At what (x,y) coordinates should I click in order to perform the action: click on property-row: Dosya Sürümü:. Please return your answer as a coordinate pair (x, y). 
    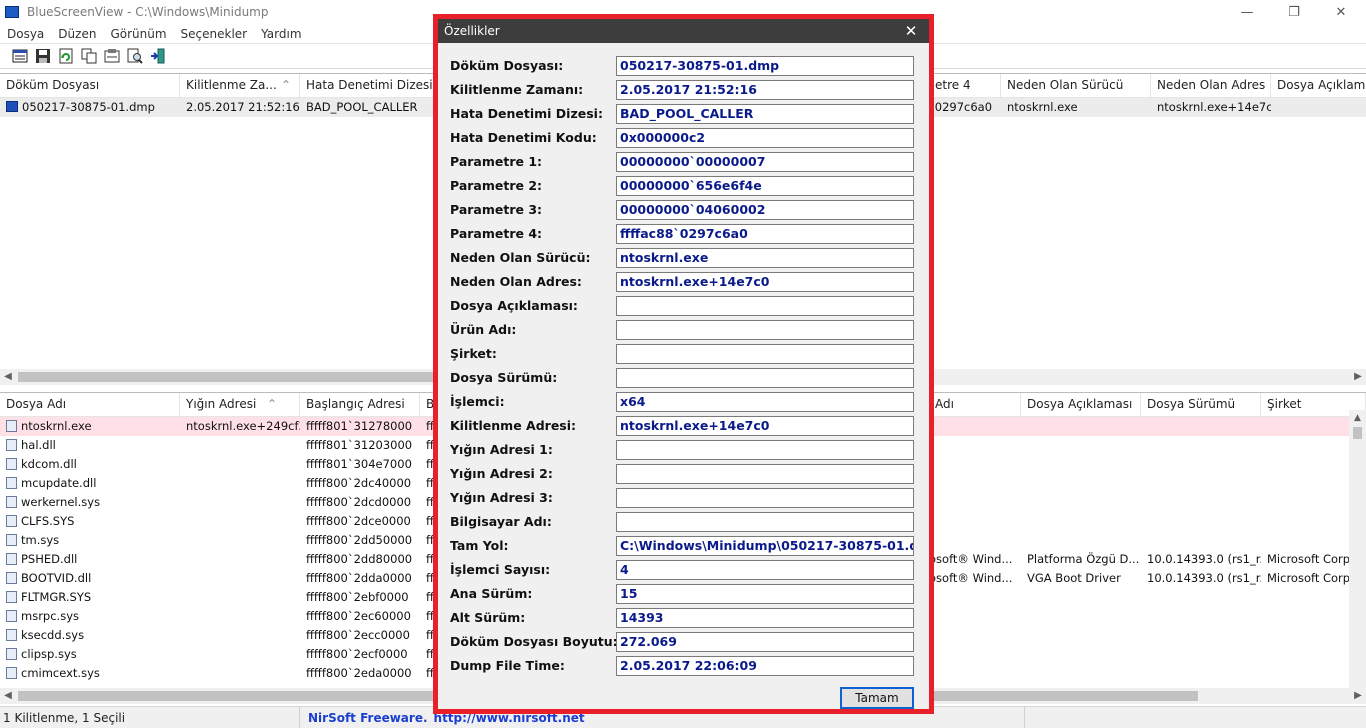
    Looking at the image, I should click on (683, 379).